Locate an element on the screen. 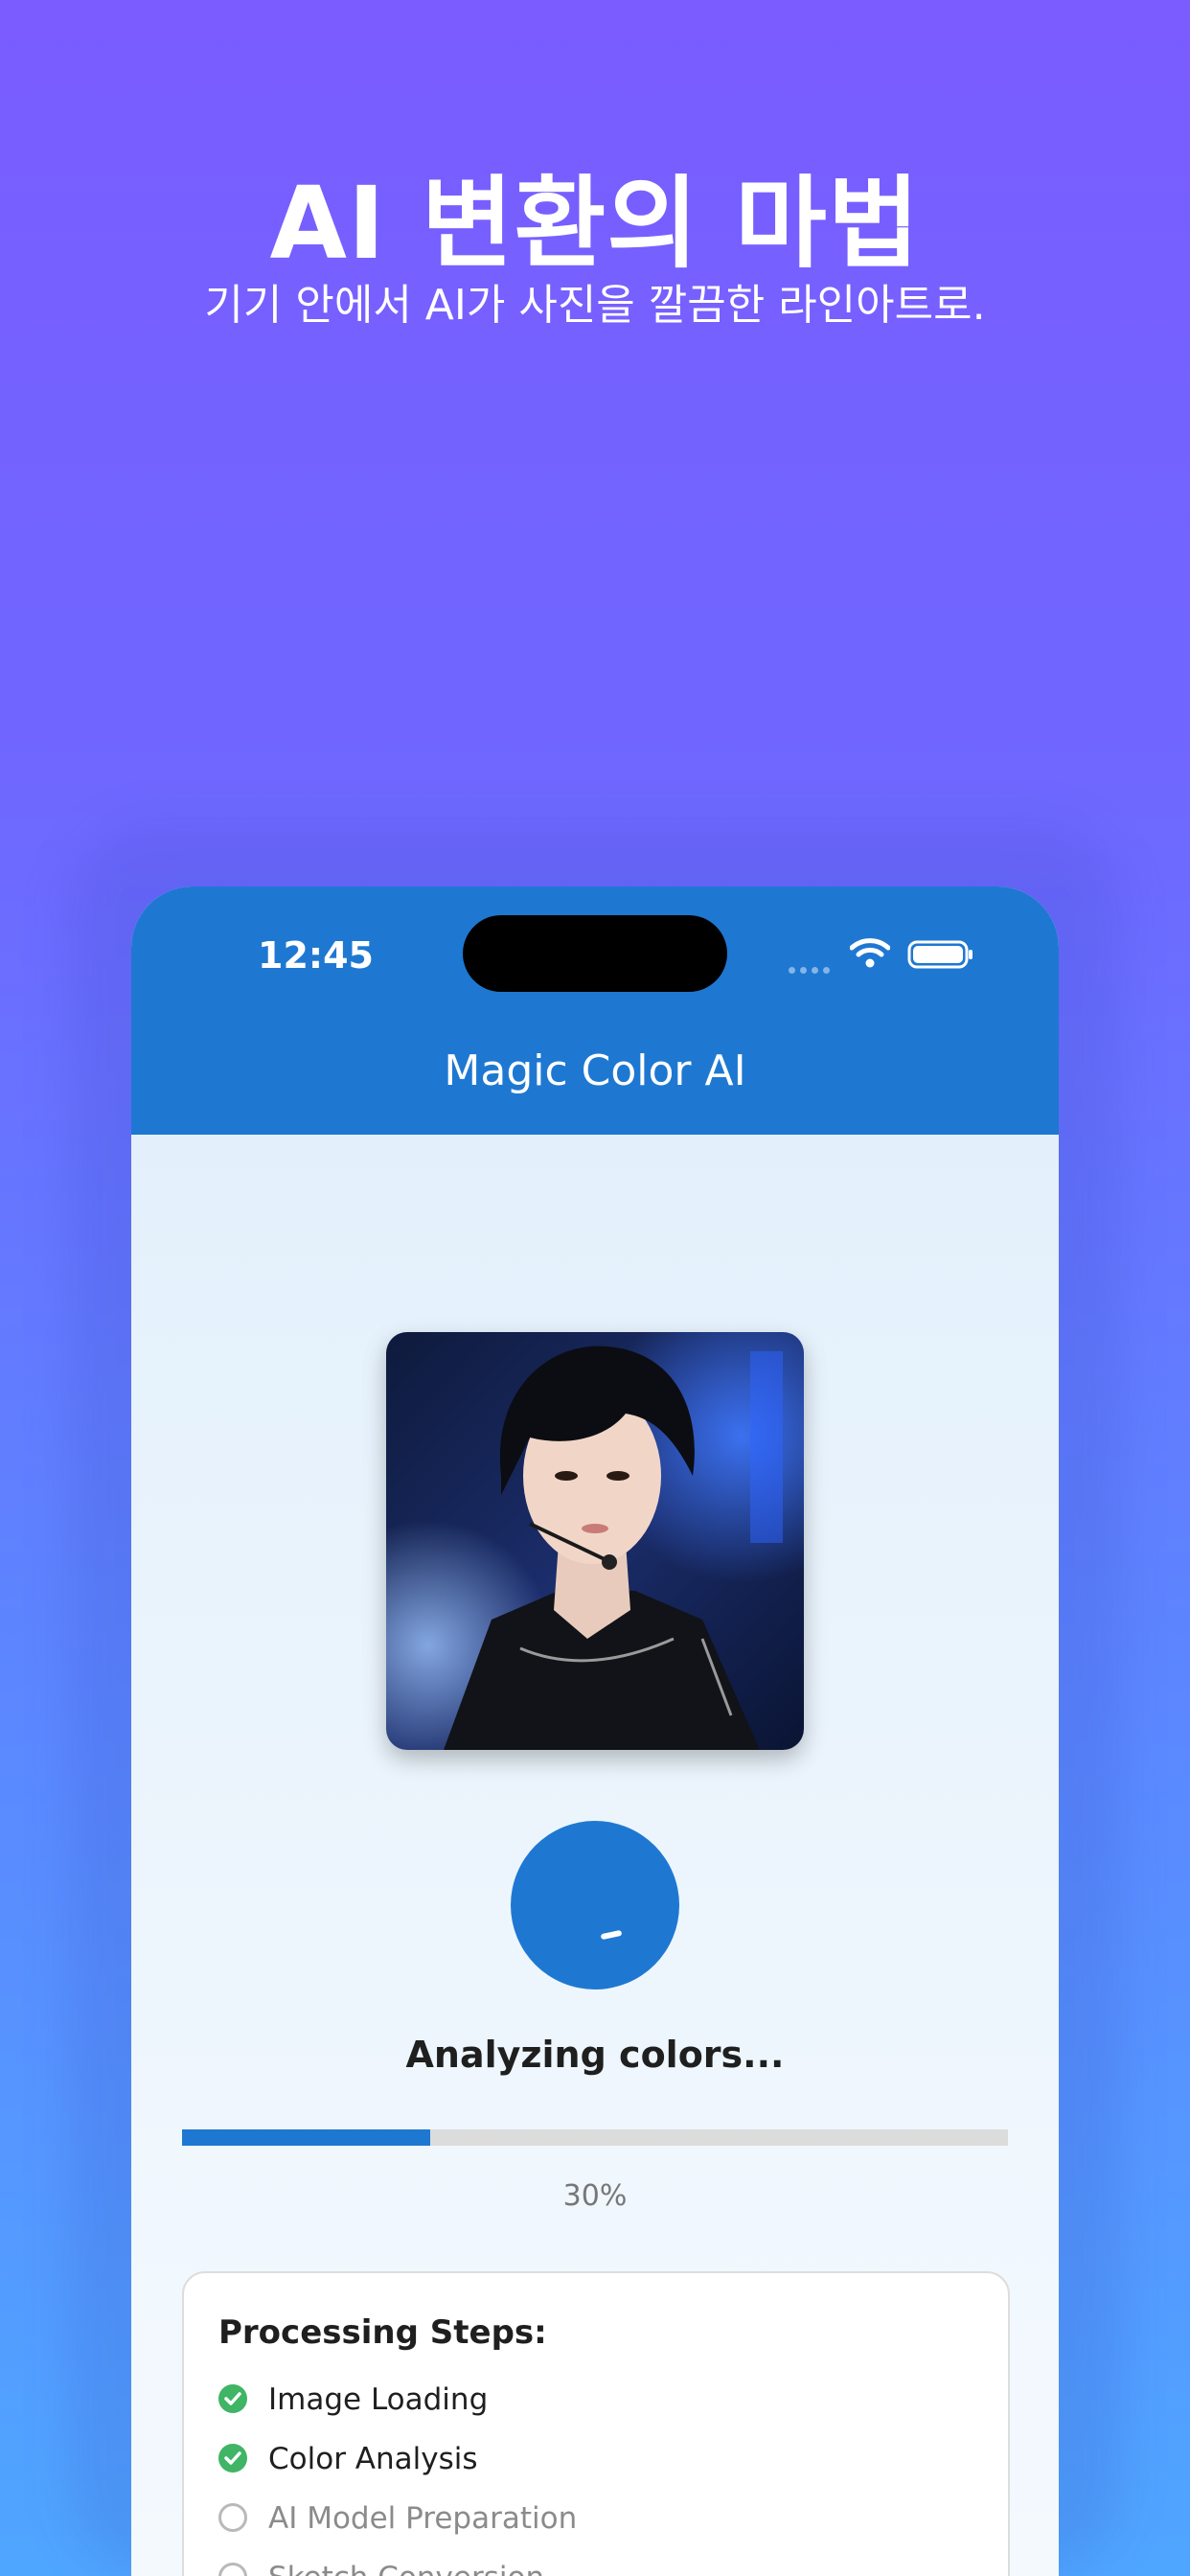 This screenshot has width=1190, height=2576. source-photo is located at coordinates (595, 1541).